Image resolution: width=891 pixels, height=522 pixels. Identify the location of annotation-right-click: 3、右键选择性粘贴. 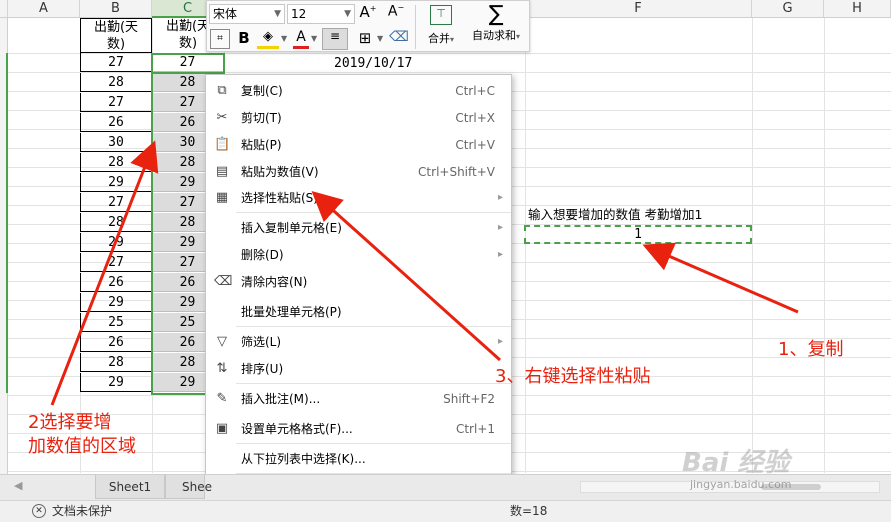
(573, 376).